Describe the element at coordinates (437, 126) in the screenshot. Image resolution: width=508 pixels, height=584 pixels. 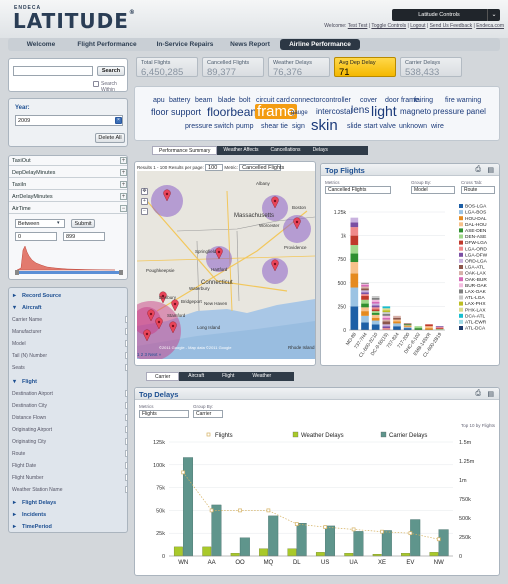
I see `tag-item: wire` at that location.